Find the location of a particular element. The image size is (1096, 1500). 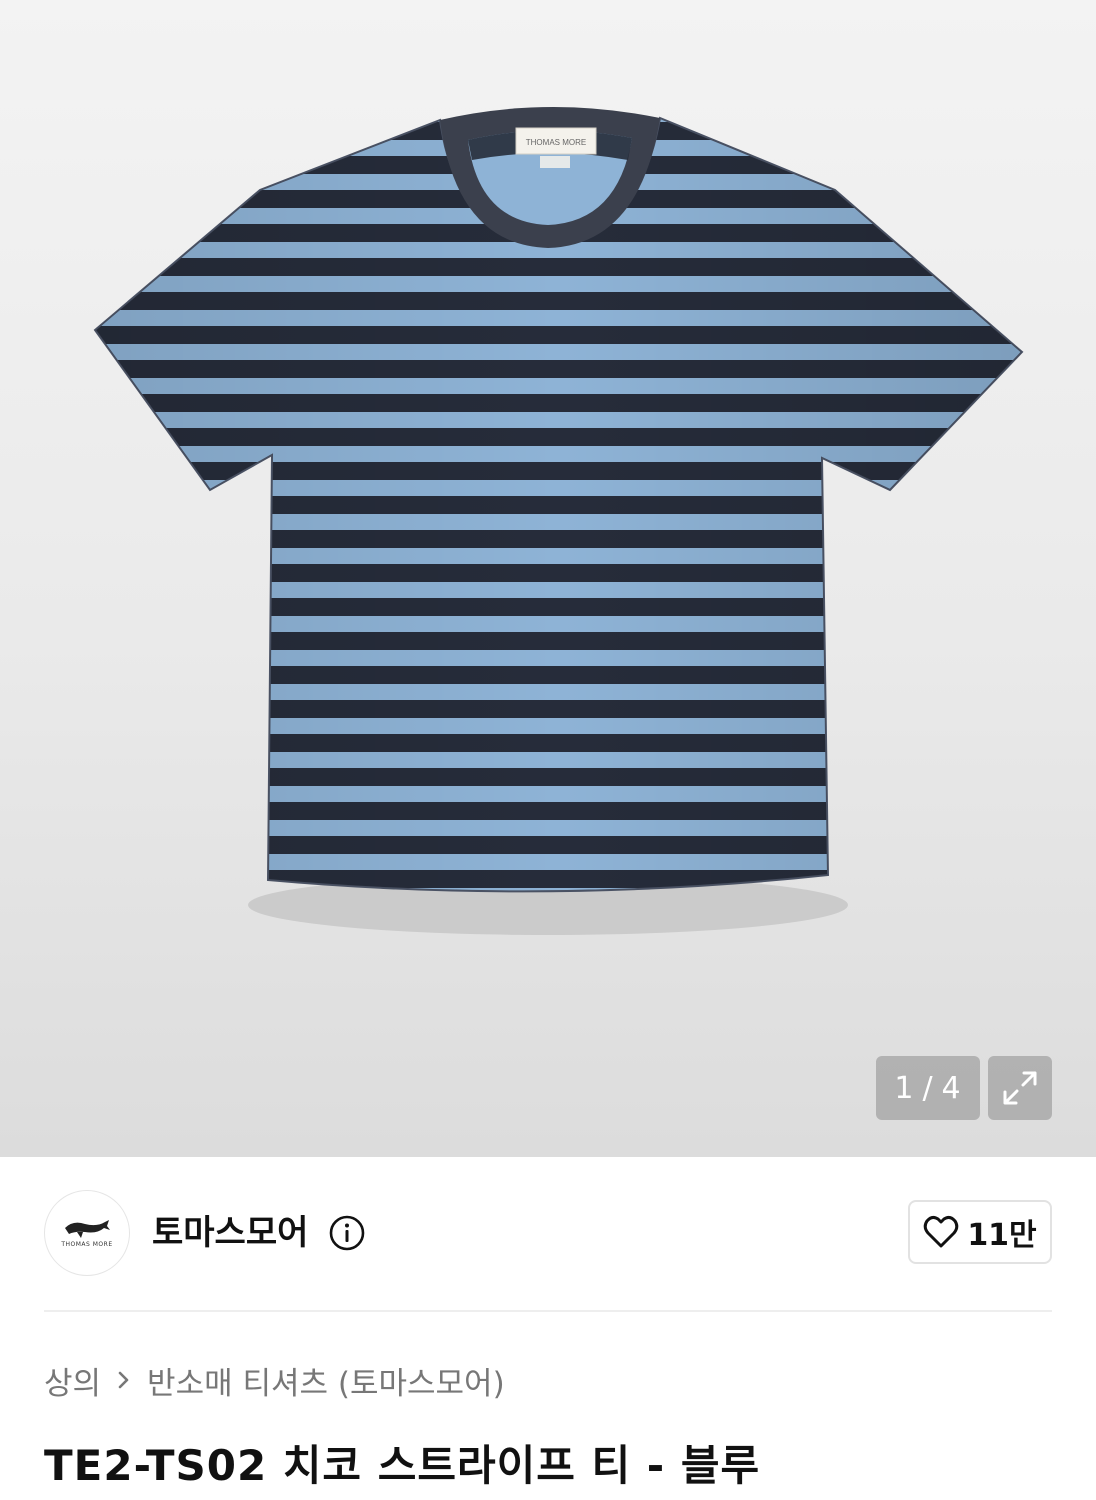

heart-icon is located at coordinates (941, 1231).